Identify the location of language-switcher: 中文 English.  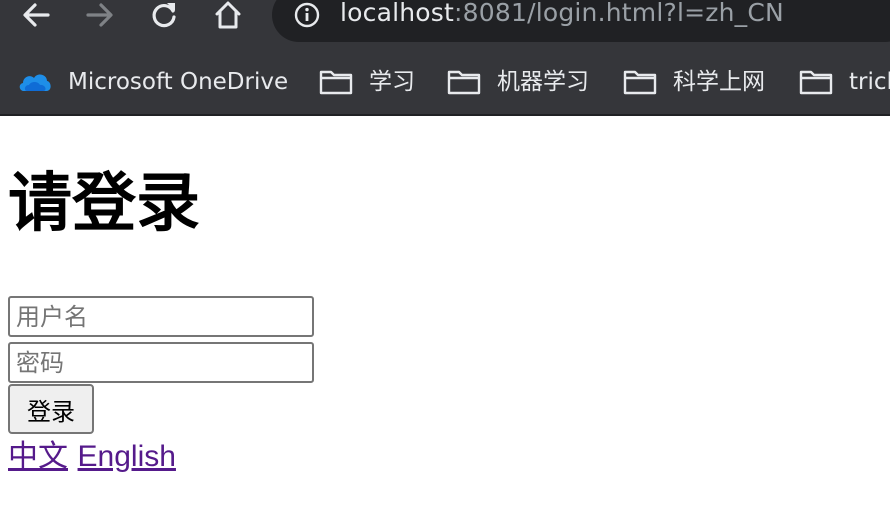
(92, 457).